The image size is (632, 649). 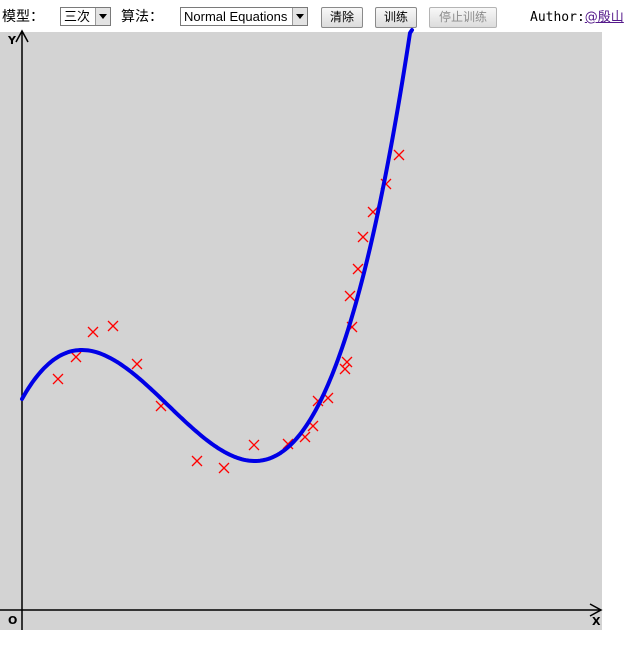 I want to click on origin-label: O, so click(x=12, y=620).